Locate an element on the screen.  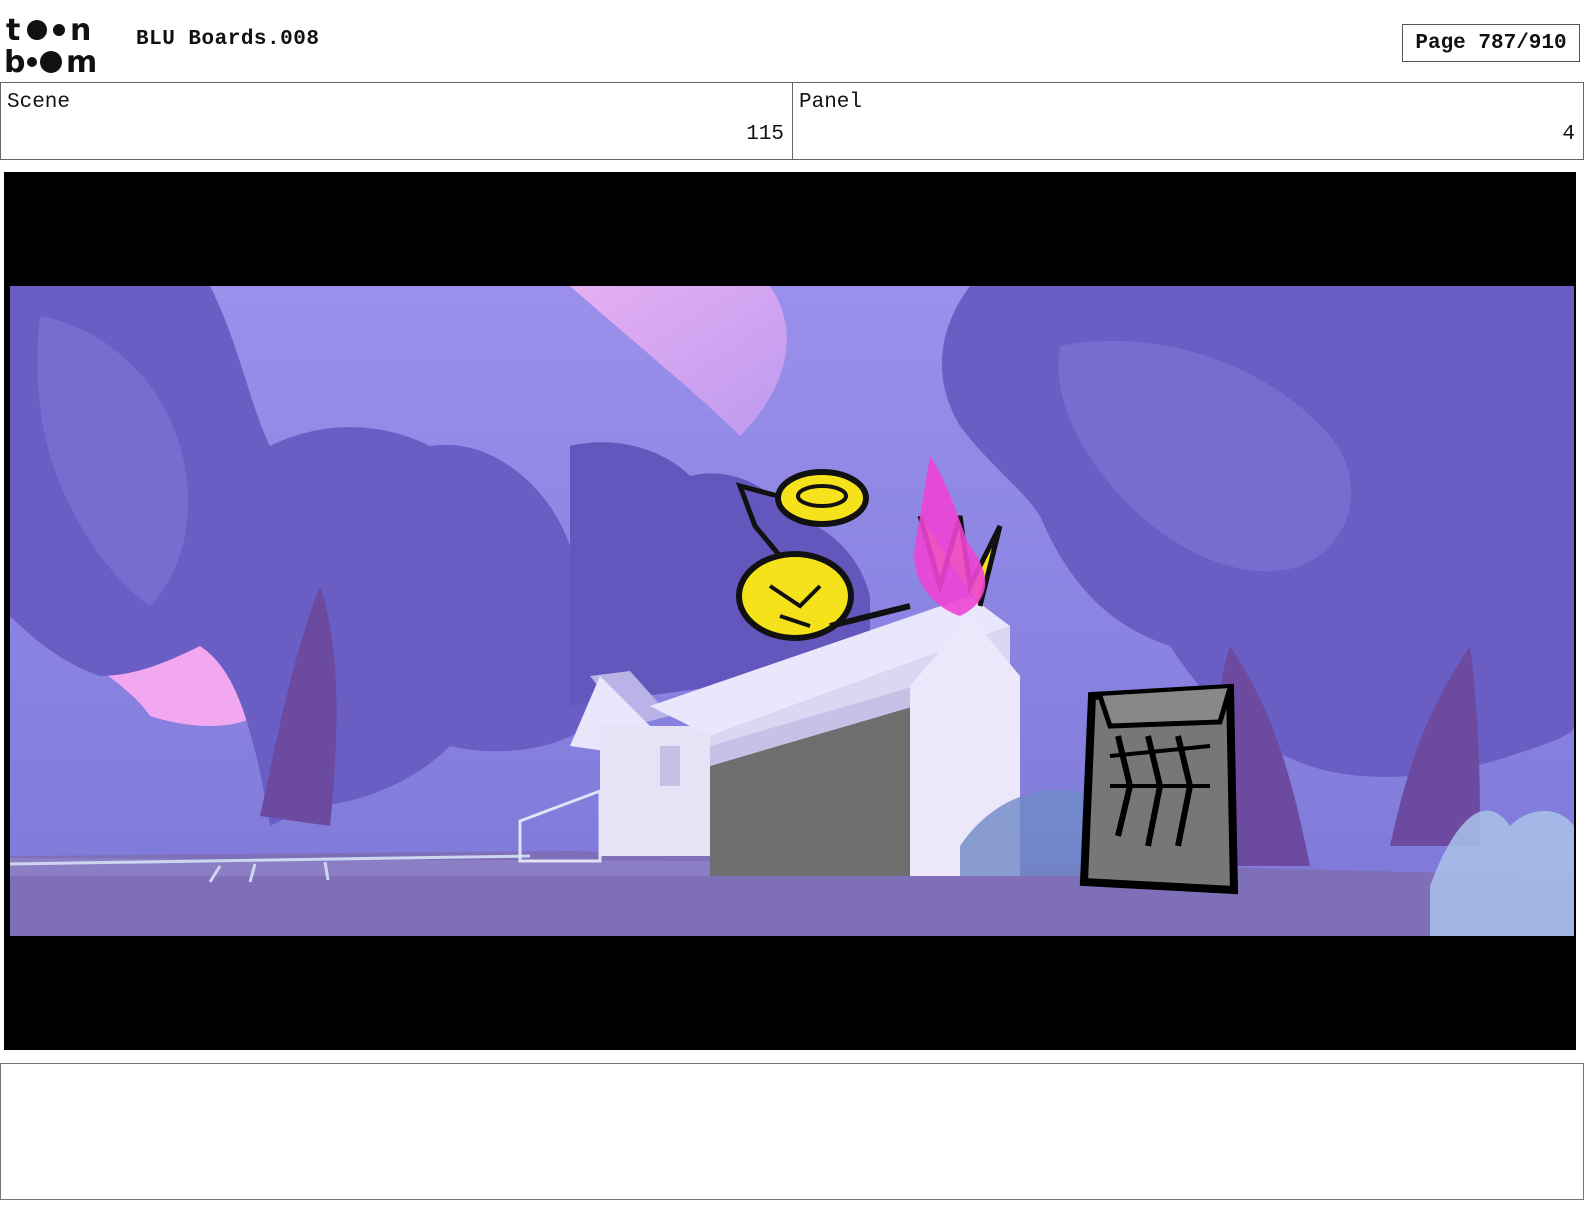
svg-text: t is located at coordinates (13, 30).